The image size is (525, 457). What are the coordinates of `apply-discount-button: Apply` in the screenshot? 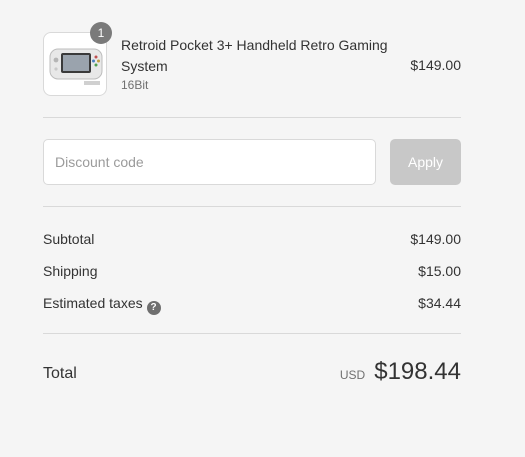 It's located at (425, 162).